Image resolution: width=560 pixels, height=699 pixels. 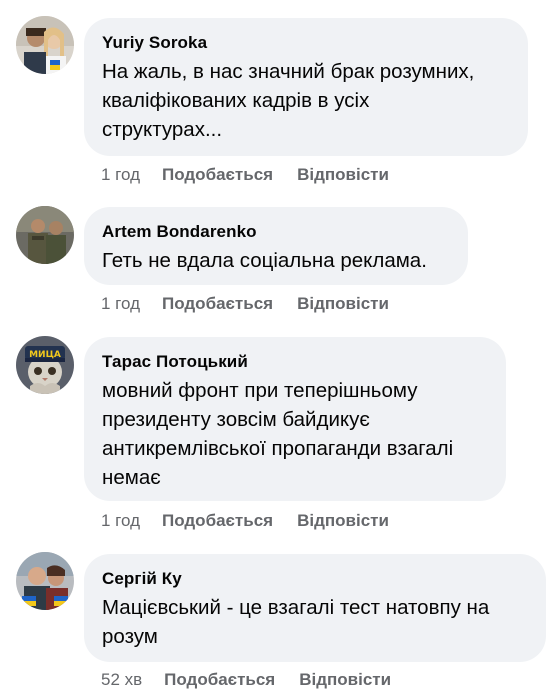 I want to click on cat-avatar-icon: МИЦА, so click(x=45, y=365).